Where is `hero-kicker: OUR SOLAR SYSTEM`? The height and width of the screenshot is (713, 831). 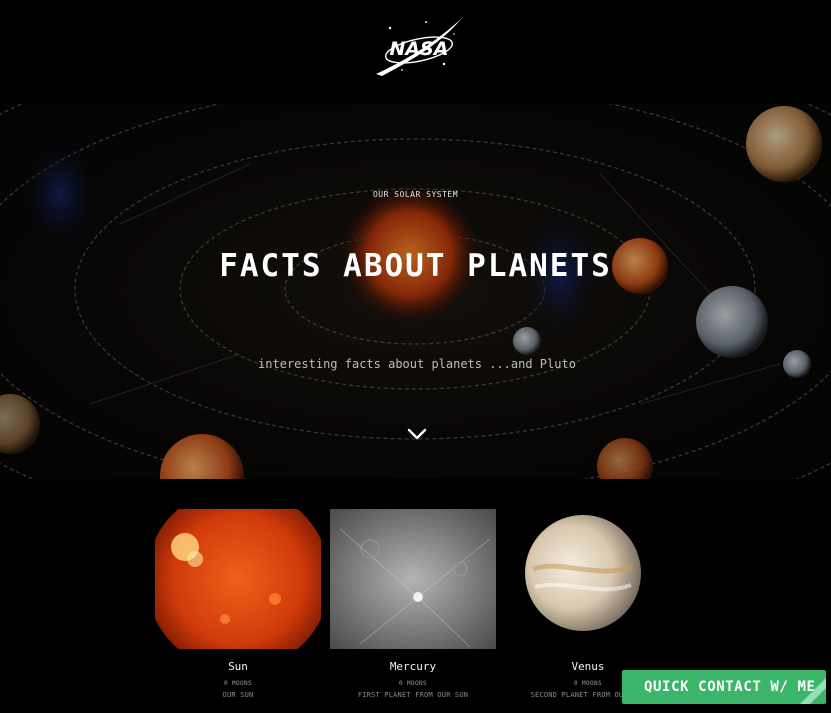
hero-kicker: OUR SOLAR SYSTEM is located at coordinates (415, 194).